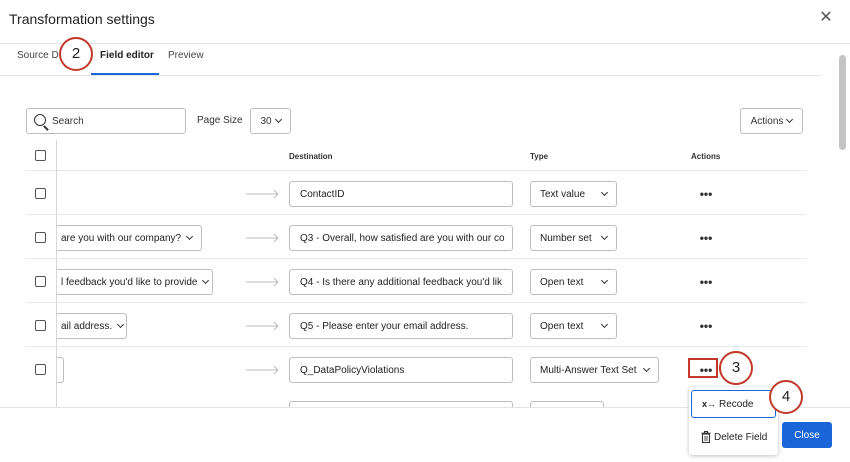 This screenshot has width=850, height=462. I want to click on column-header-actions: Actions, so click(706, 156).